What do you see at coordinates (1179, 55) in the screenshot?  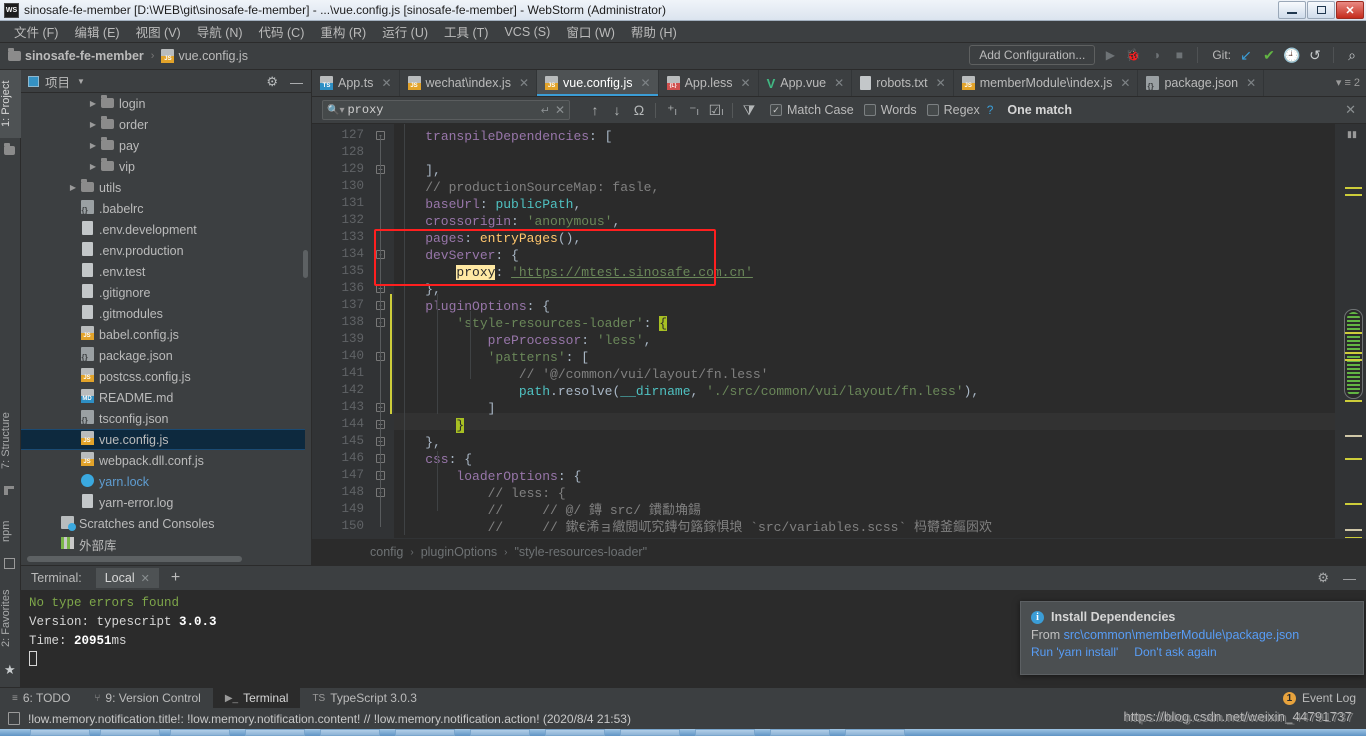 I see `stop-icon: ■` at bounding box center [1179, 55].